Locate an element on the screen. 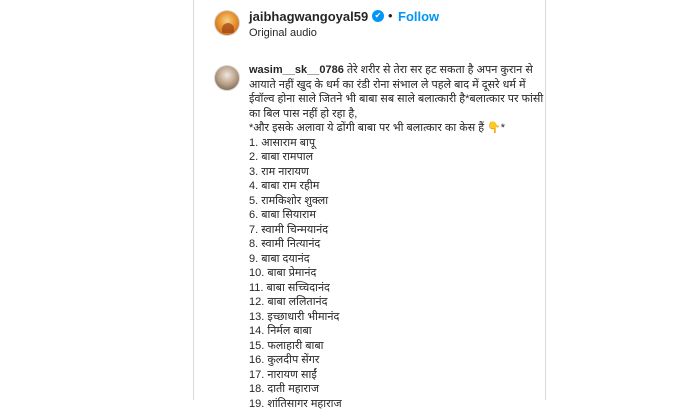 This screenshot has height=411, width=700. author-username: jaibhagwangoyal59 is located at coordinates (308, 16).